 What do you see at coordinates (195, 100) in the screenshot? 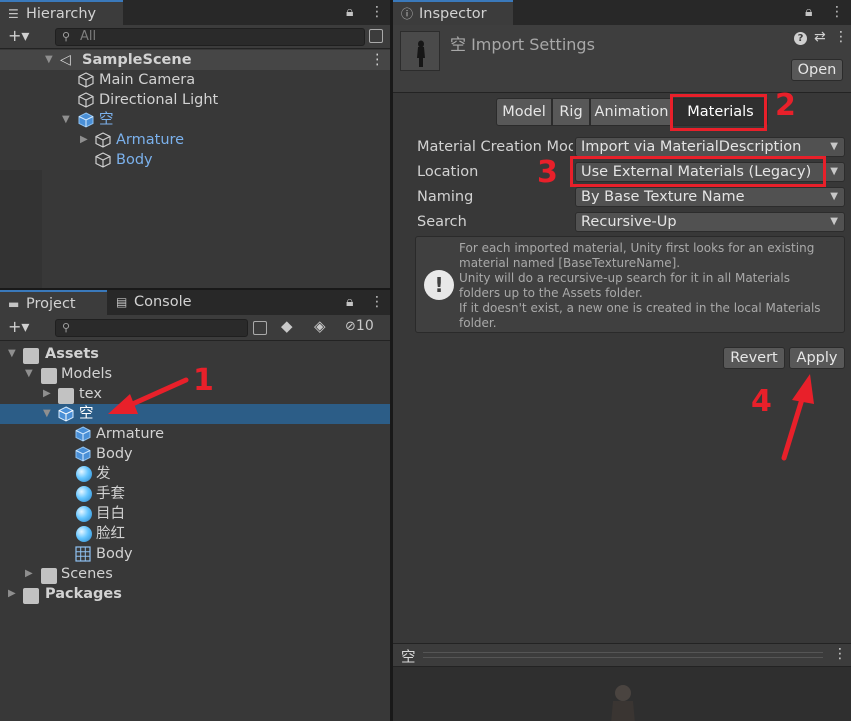
I see `hierarchy-item-directional-light: Directional Light` at bounding box center [195, 100].